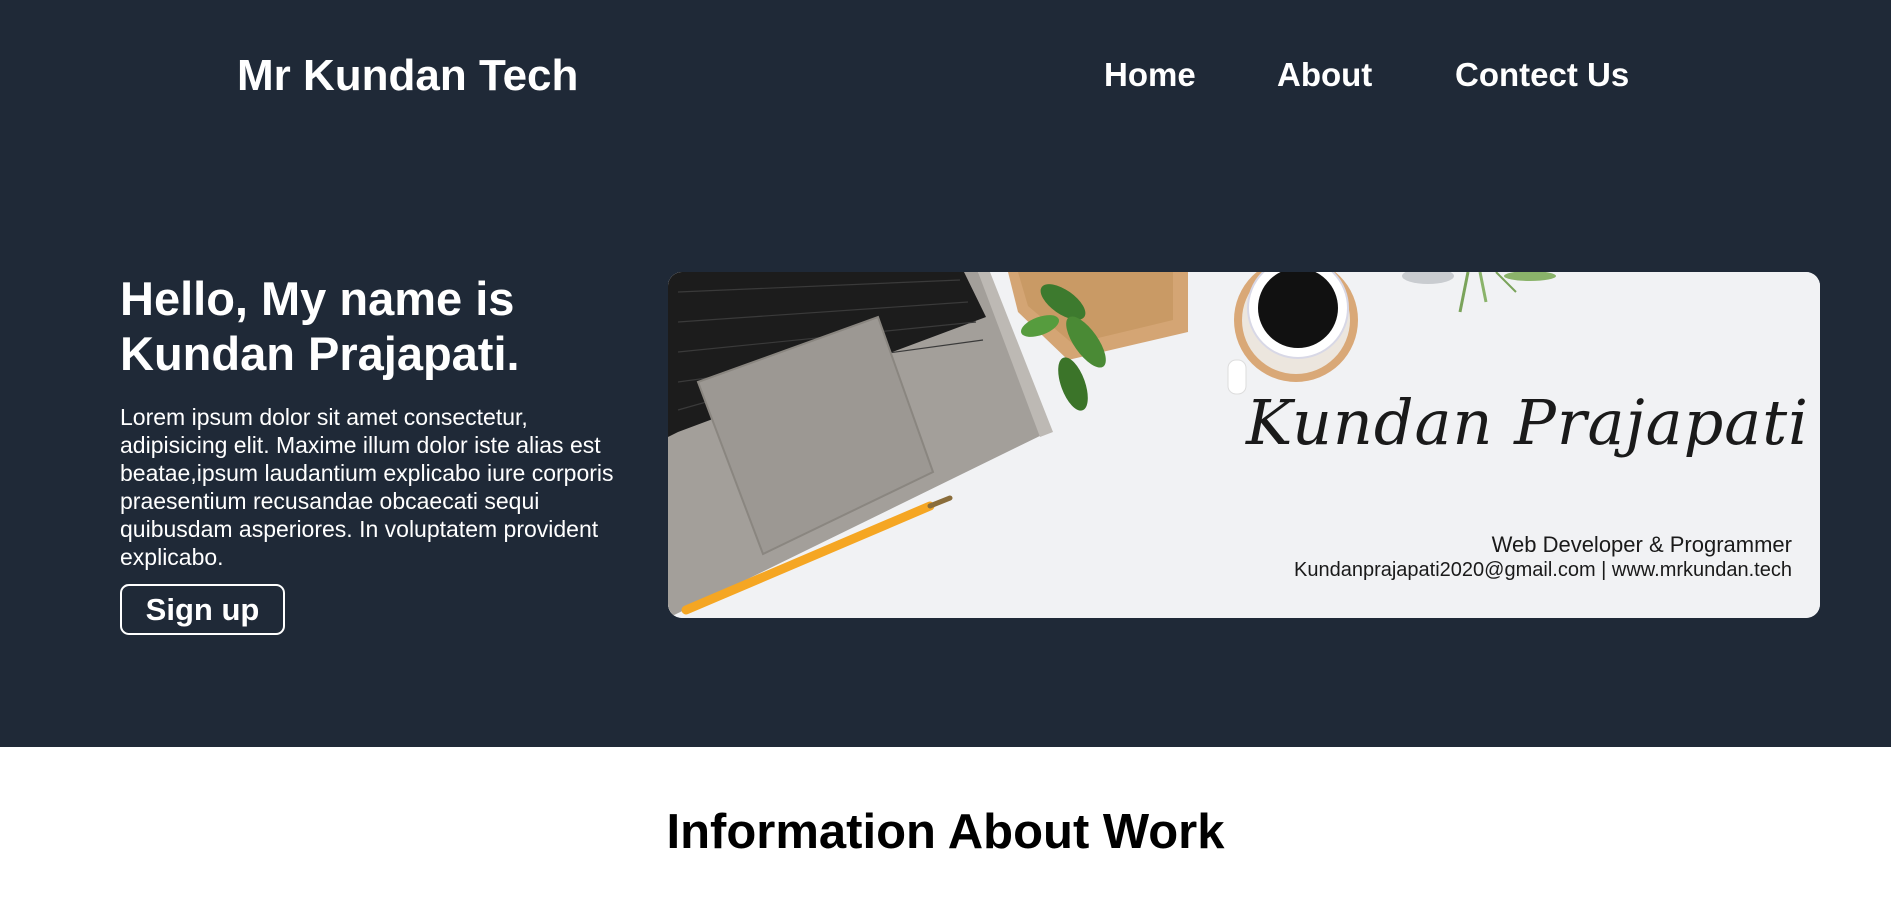 The width and height of the screenshot is (1891, 900). I want to click on nav-about-link: About, so click(1324, 75).